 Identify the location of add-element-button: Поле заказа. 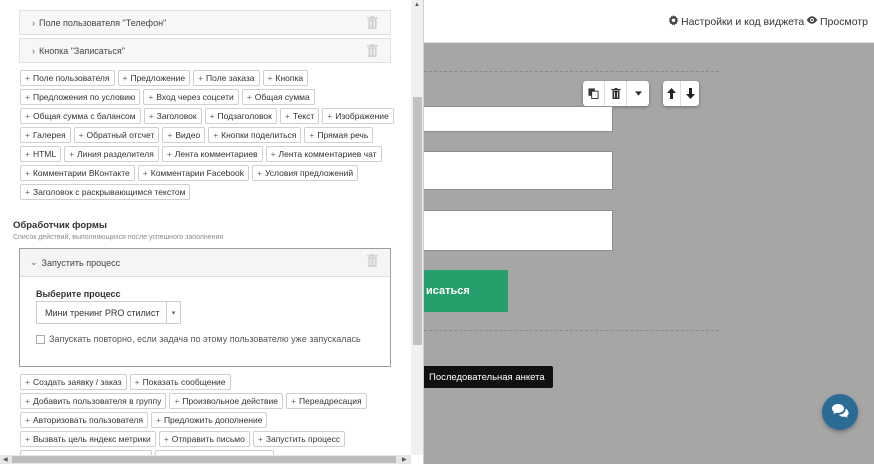
(226, 78).